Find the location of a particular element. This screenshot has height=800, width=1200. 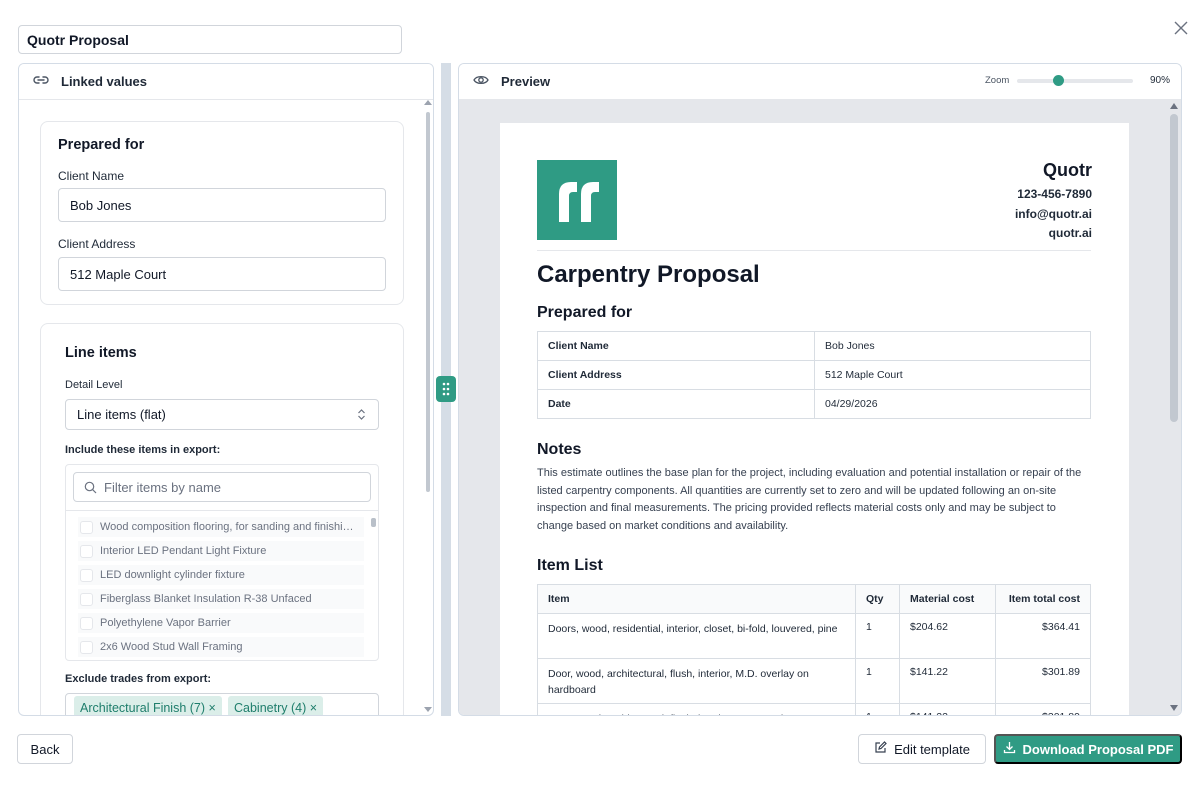

item-label: 2x6 Wood Stud Wall Framing is located at coordinates (171, 647).